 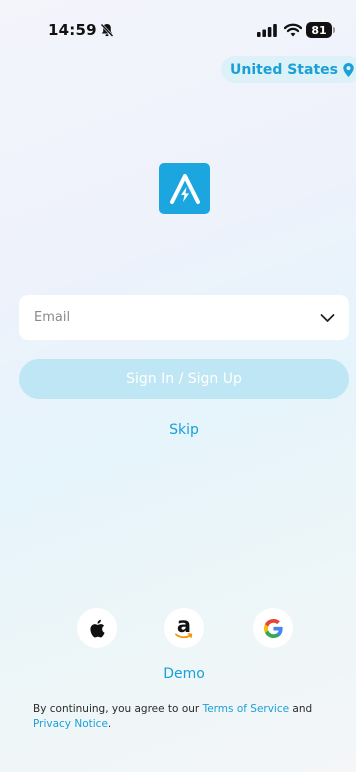 What do you see at coordinates (184, 430) in the screenshot?
I see `skip-link: Skip` at bounding box center [184, 430].